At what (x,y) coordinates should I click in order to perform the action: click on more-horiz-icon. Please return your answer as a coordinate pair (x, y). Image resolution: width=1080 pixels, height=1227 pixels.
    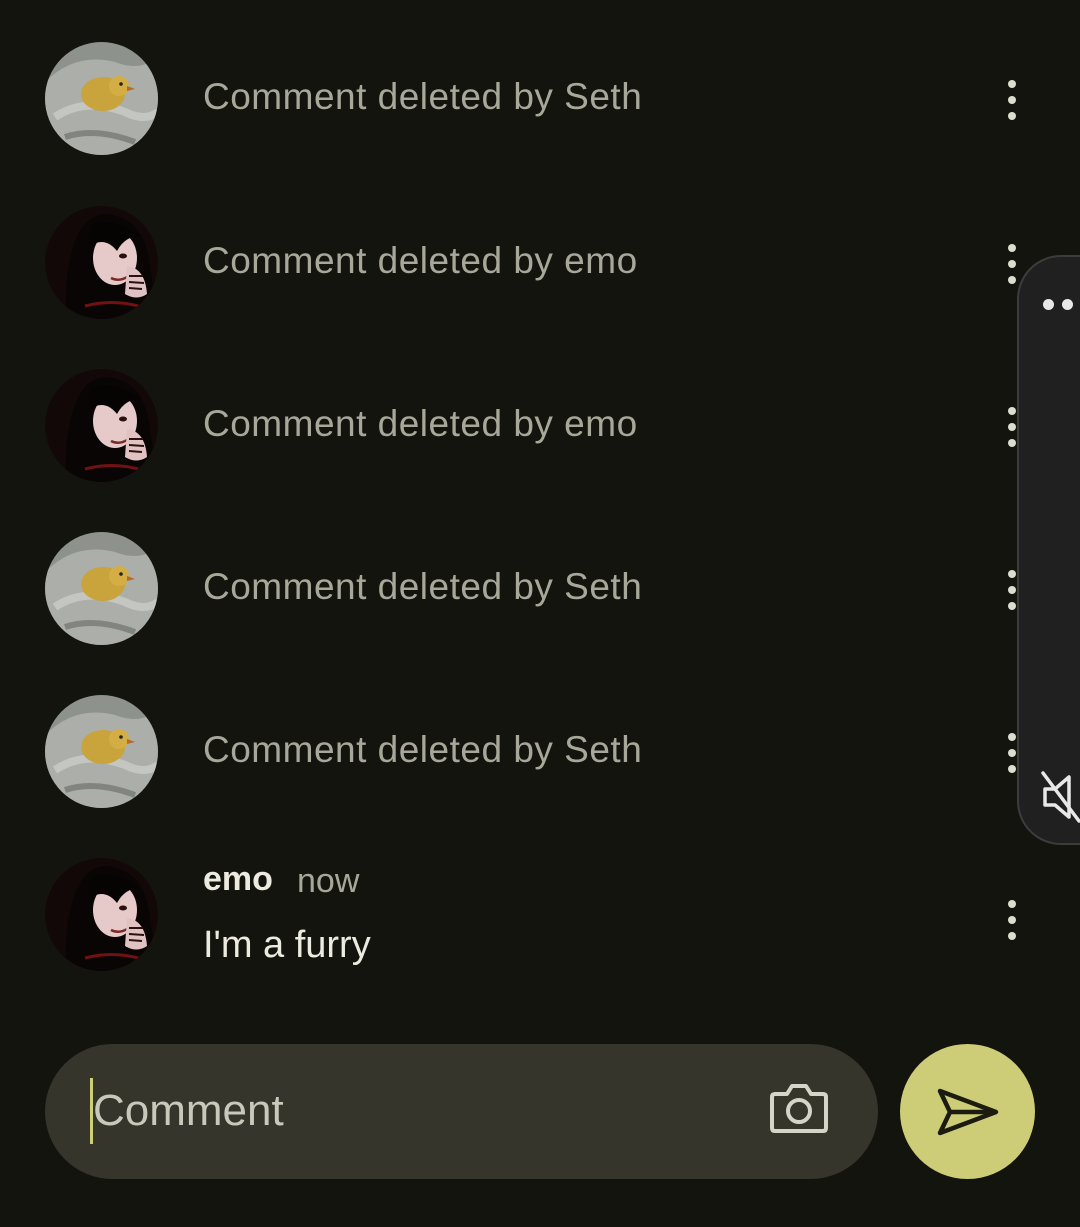
    Looking at the image, I should click on (1058, 304).